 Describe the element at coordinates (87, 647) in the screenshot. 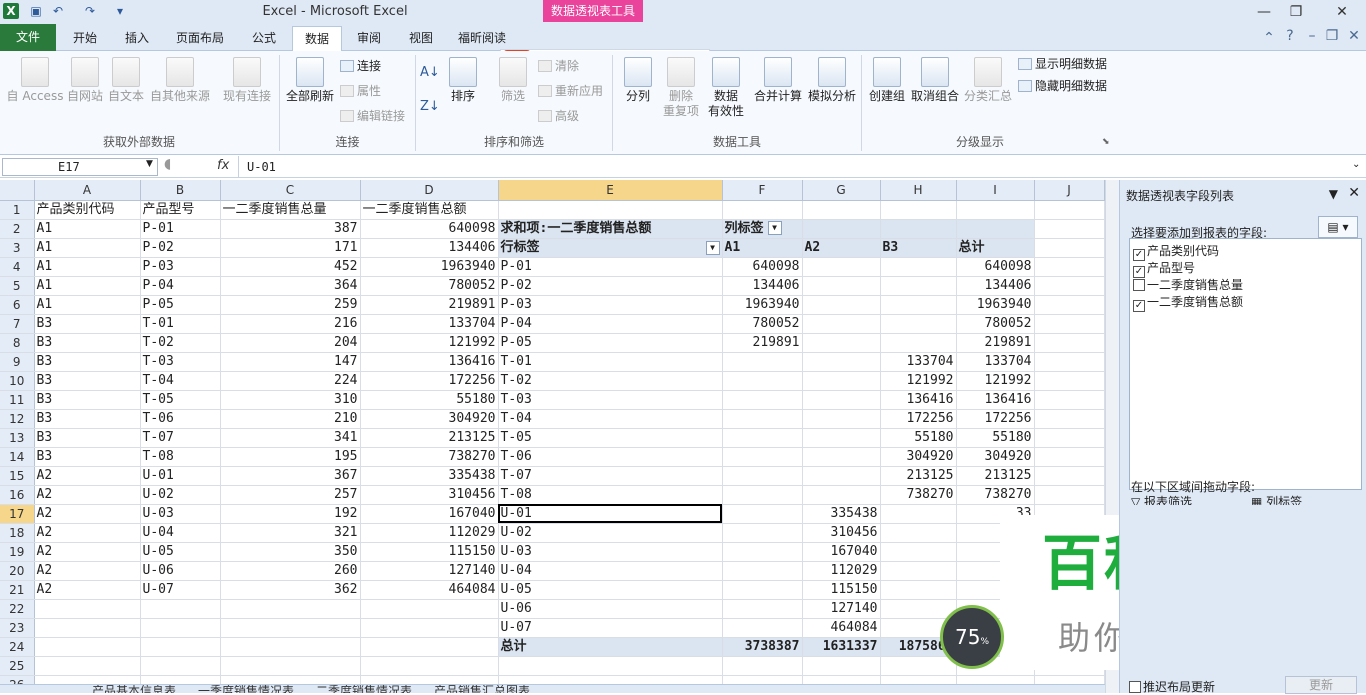

I see `cell-a24` at that location.